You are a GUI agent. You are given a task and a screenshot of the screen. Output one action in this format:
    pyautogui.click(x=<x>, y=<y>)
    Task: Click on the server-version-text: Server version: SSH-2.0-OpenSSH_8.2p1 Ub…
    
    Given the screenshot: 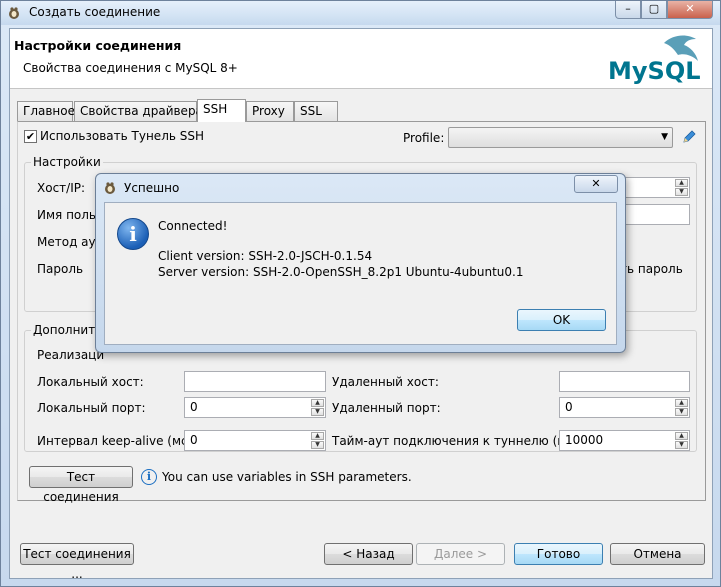 What is the action you would take?
    pyautogui.click(x=341, y=272)
    